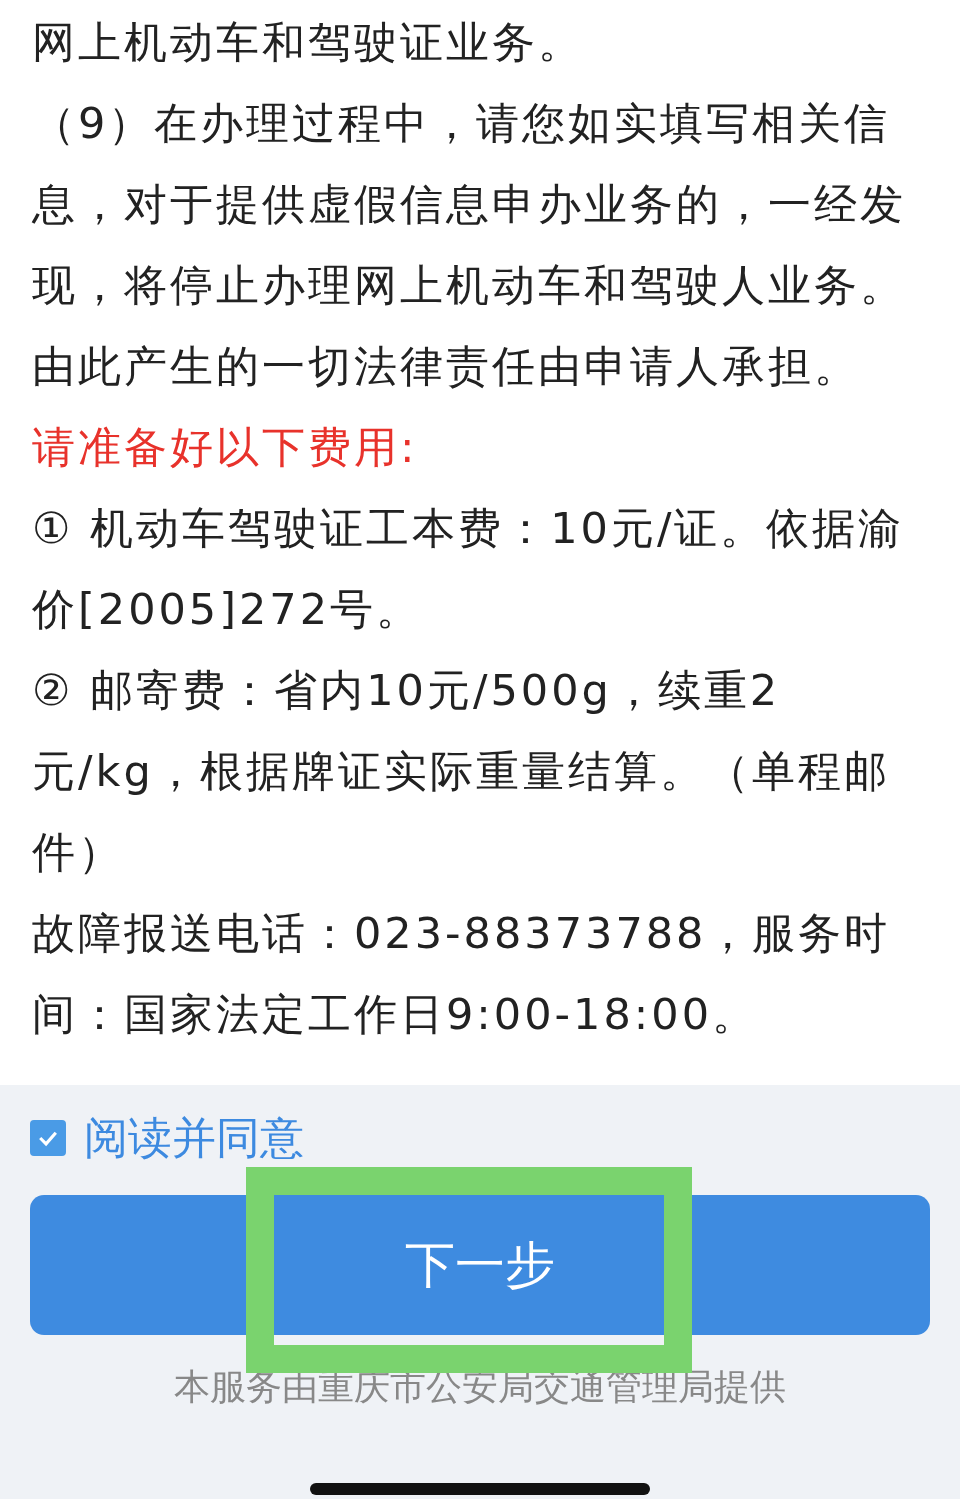  Describe the element at coordinates (480, 1265) in the screenshot. I see `next-button: 下一步` at that location.